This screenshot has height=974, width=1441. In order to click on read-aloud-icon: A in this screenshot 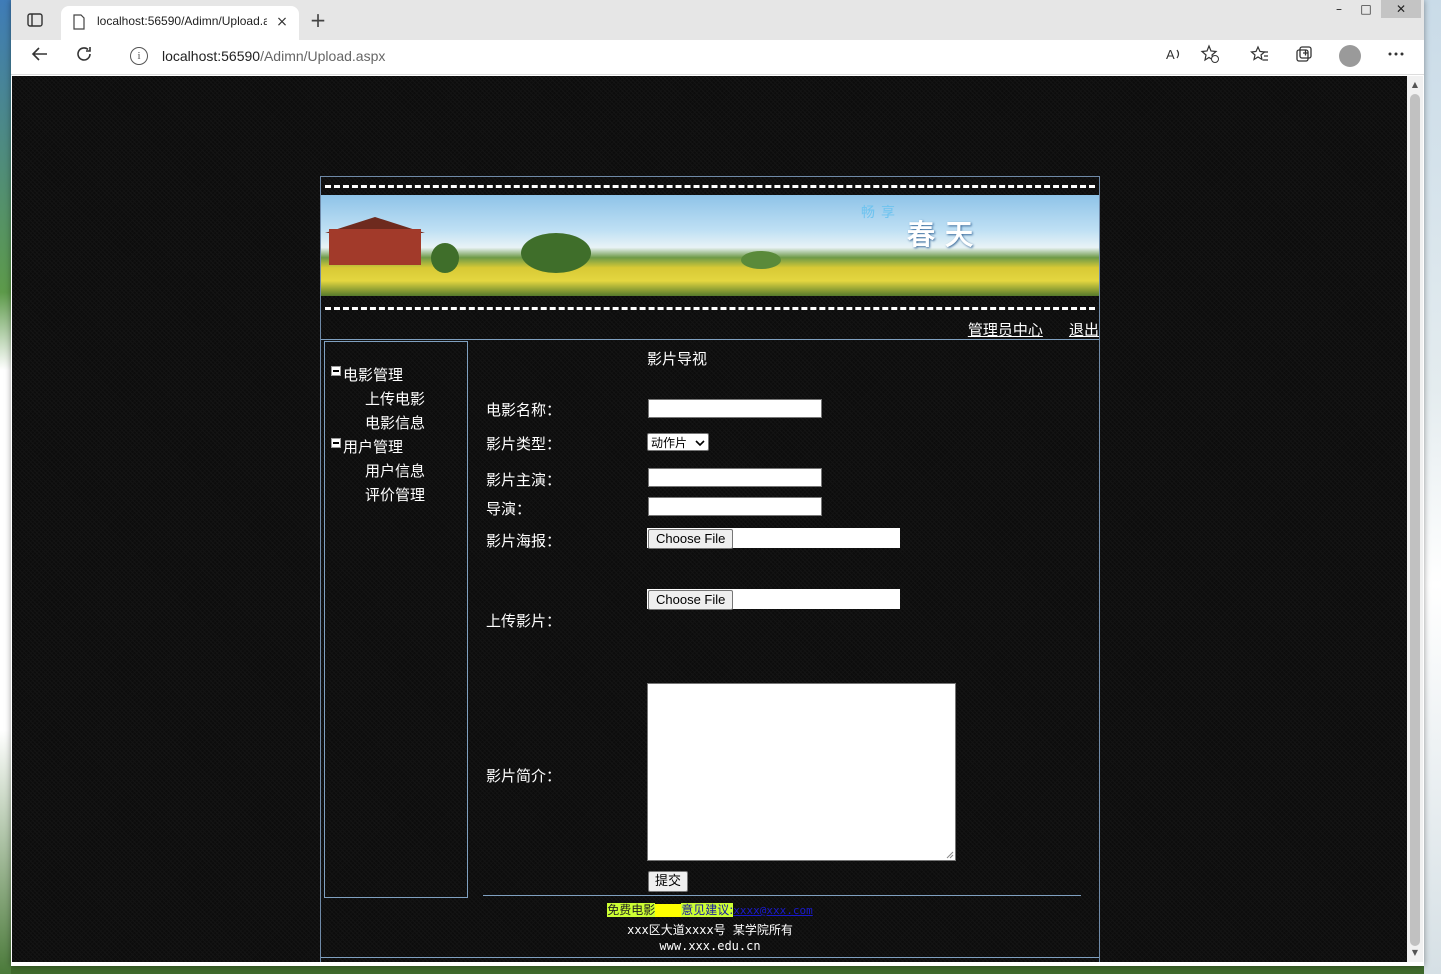, I will do `click(1174, 57)`.